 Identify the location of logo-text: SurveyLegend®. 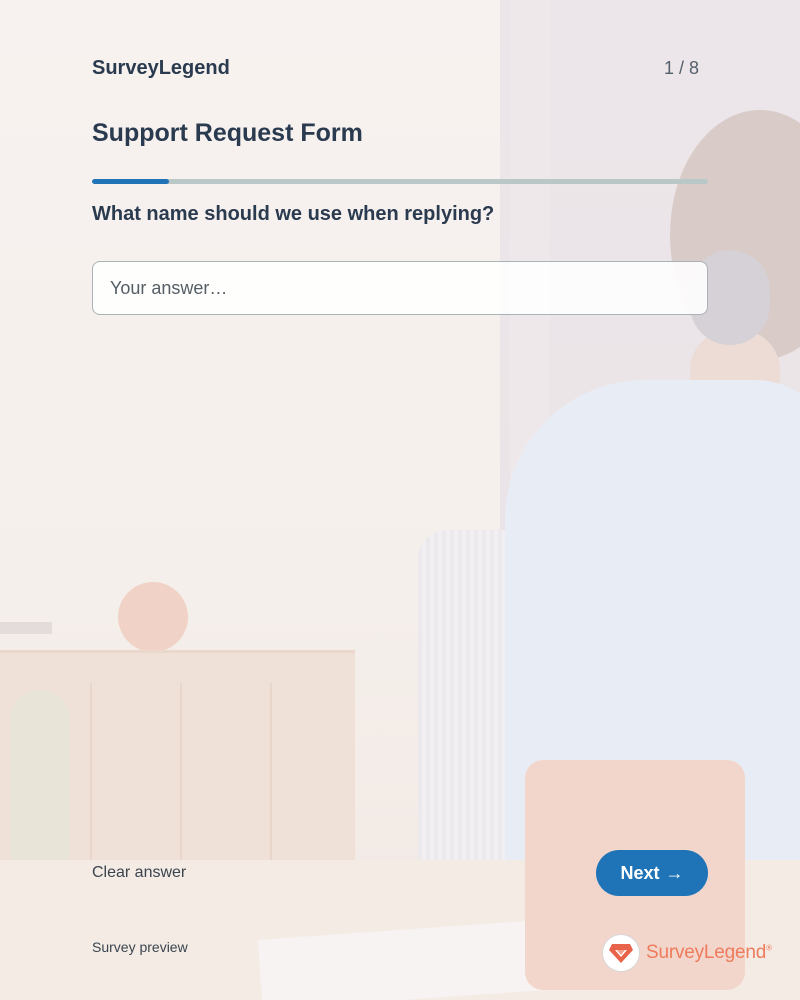
(709, 952).